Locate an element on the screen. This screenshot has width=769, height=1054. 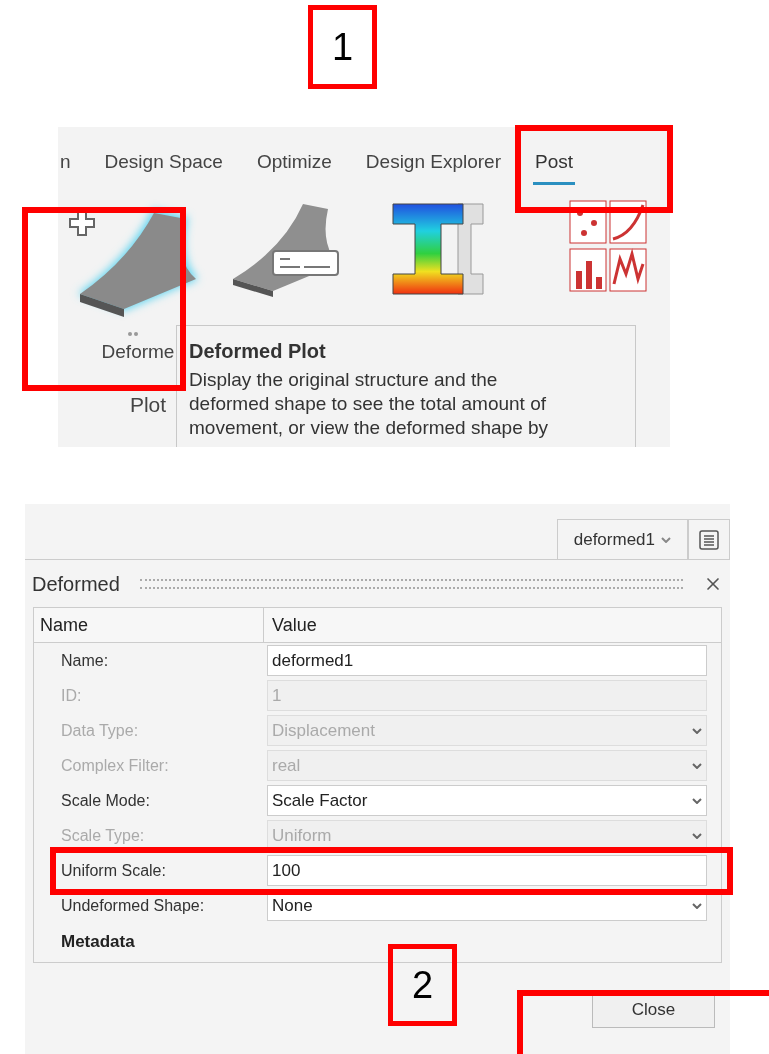
list-icon is located at coordinates (709, 539).